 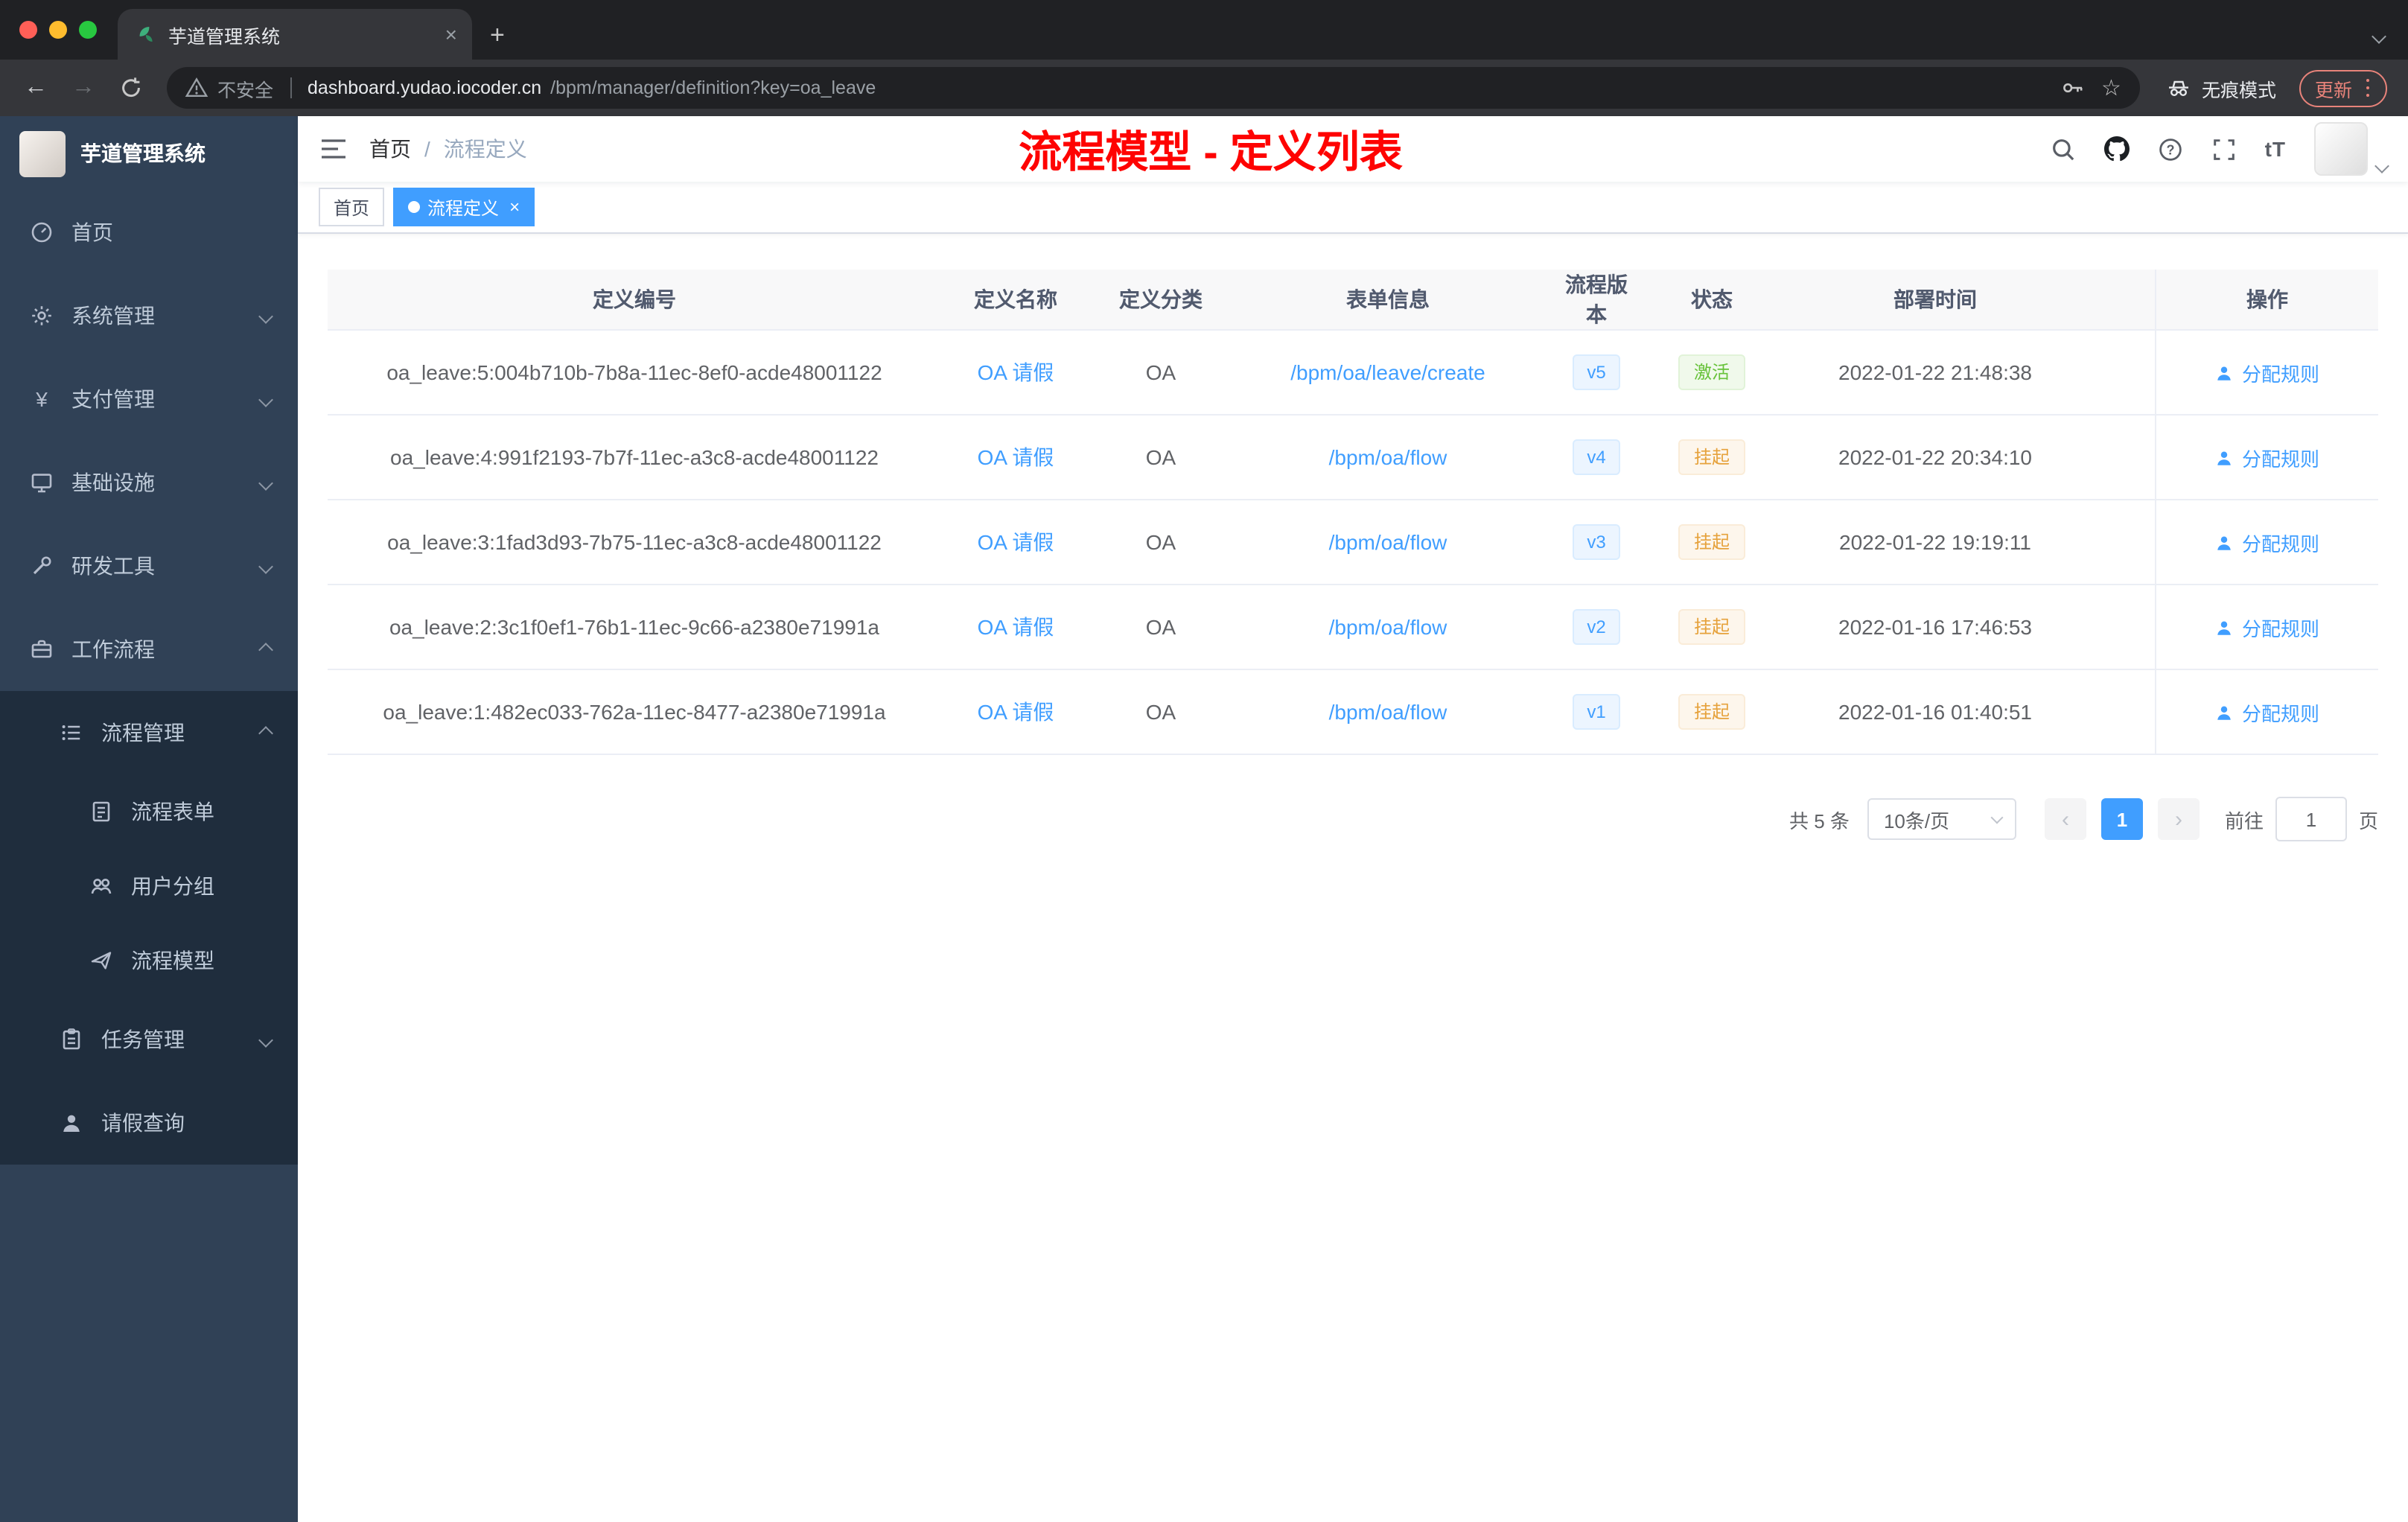 What do you see at coordinates (2063, 149) in the screenshot?
I see `search-icon` at bounding box center [2063, 149].